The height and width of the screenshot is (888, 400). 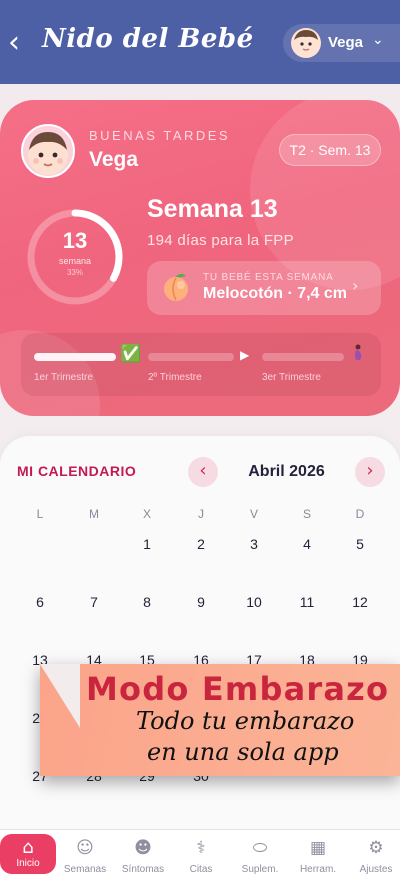 What do you see at coordinates (85, 869) in the screenshot?
I see `nav-label: Semanas` at bounding box center [85, 869].